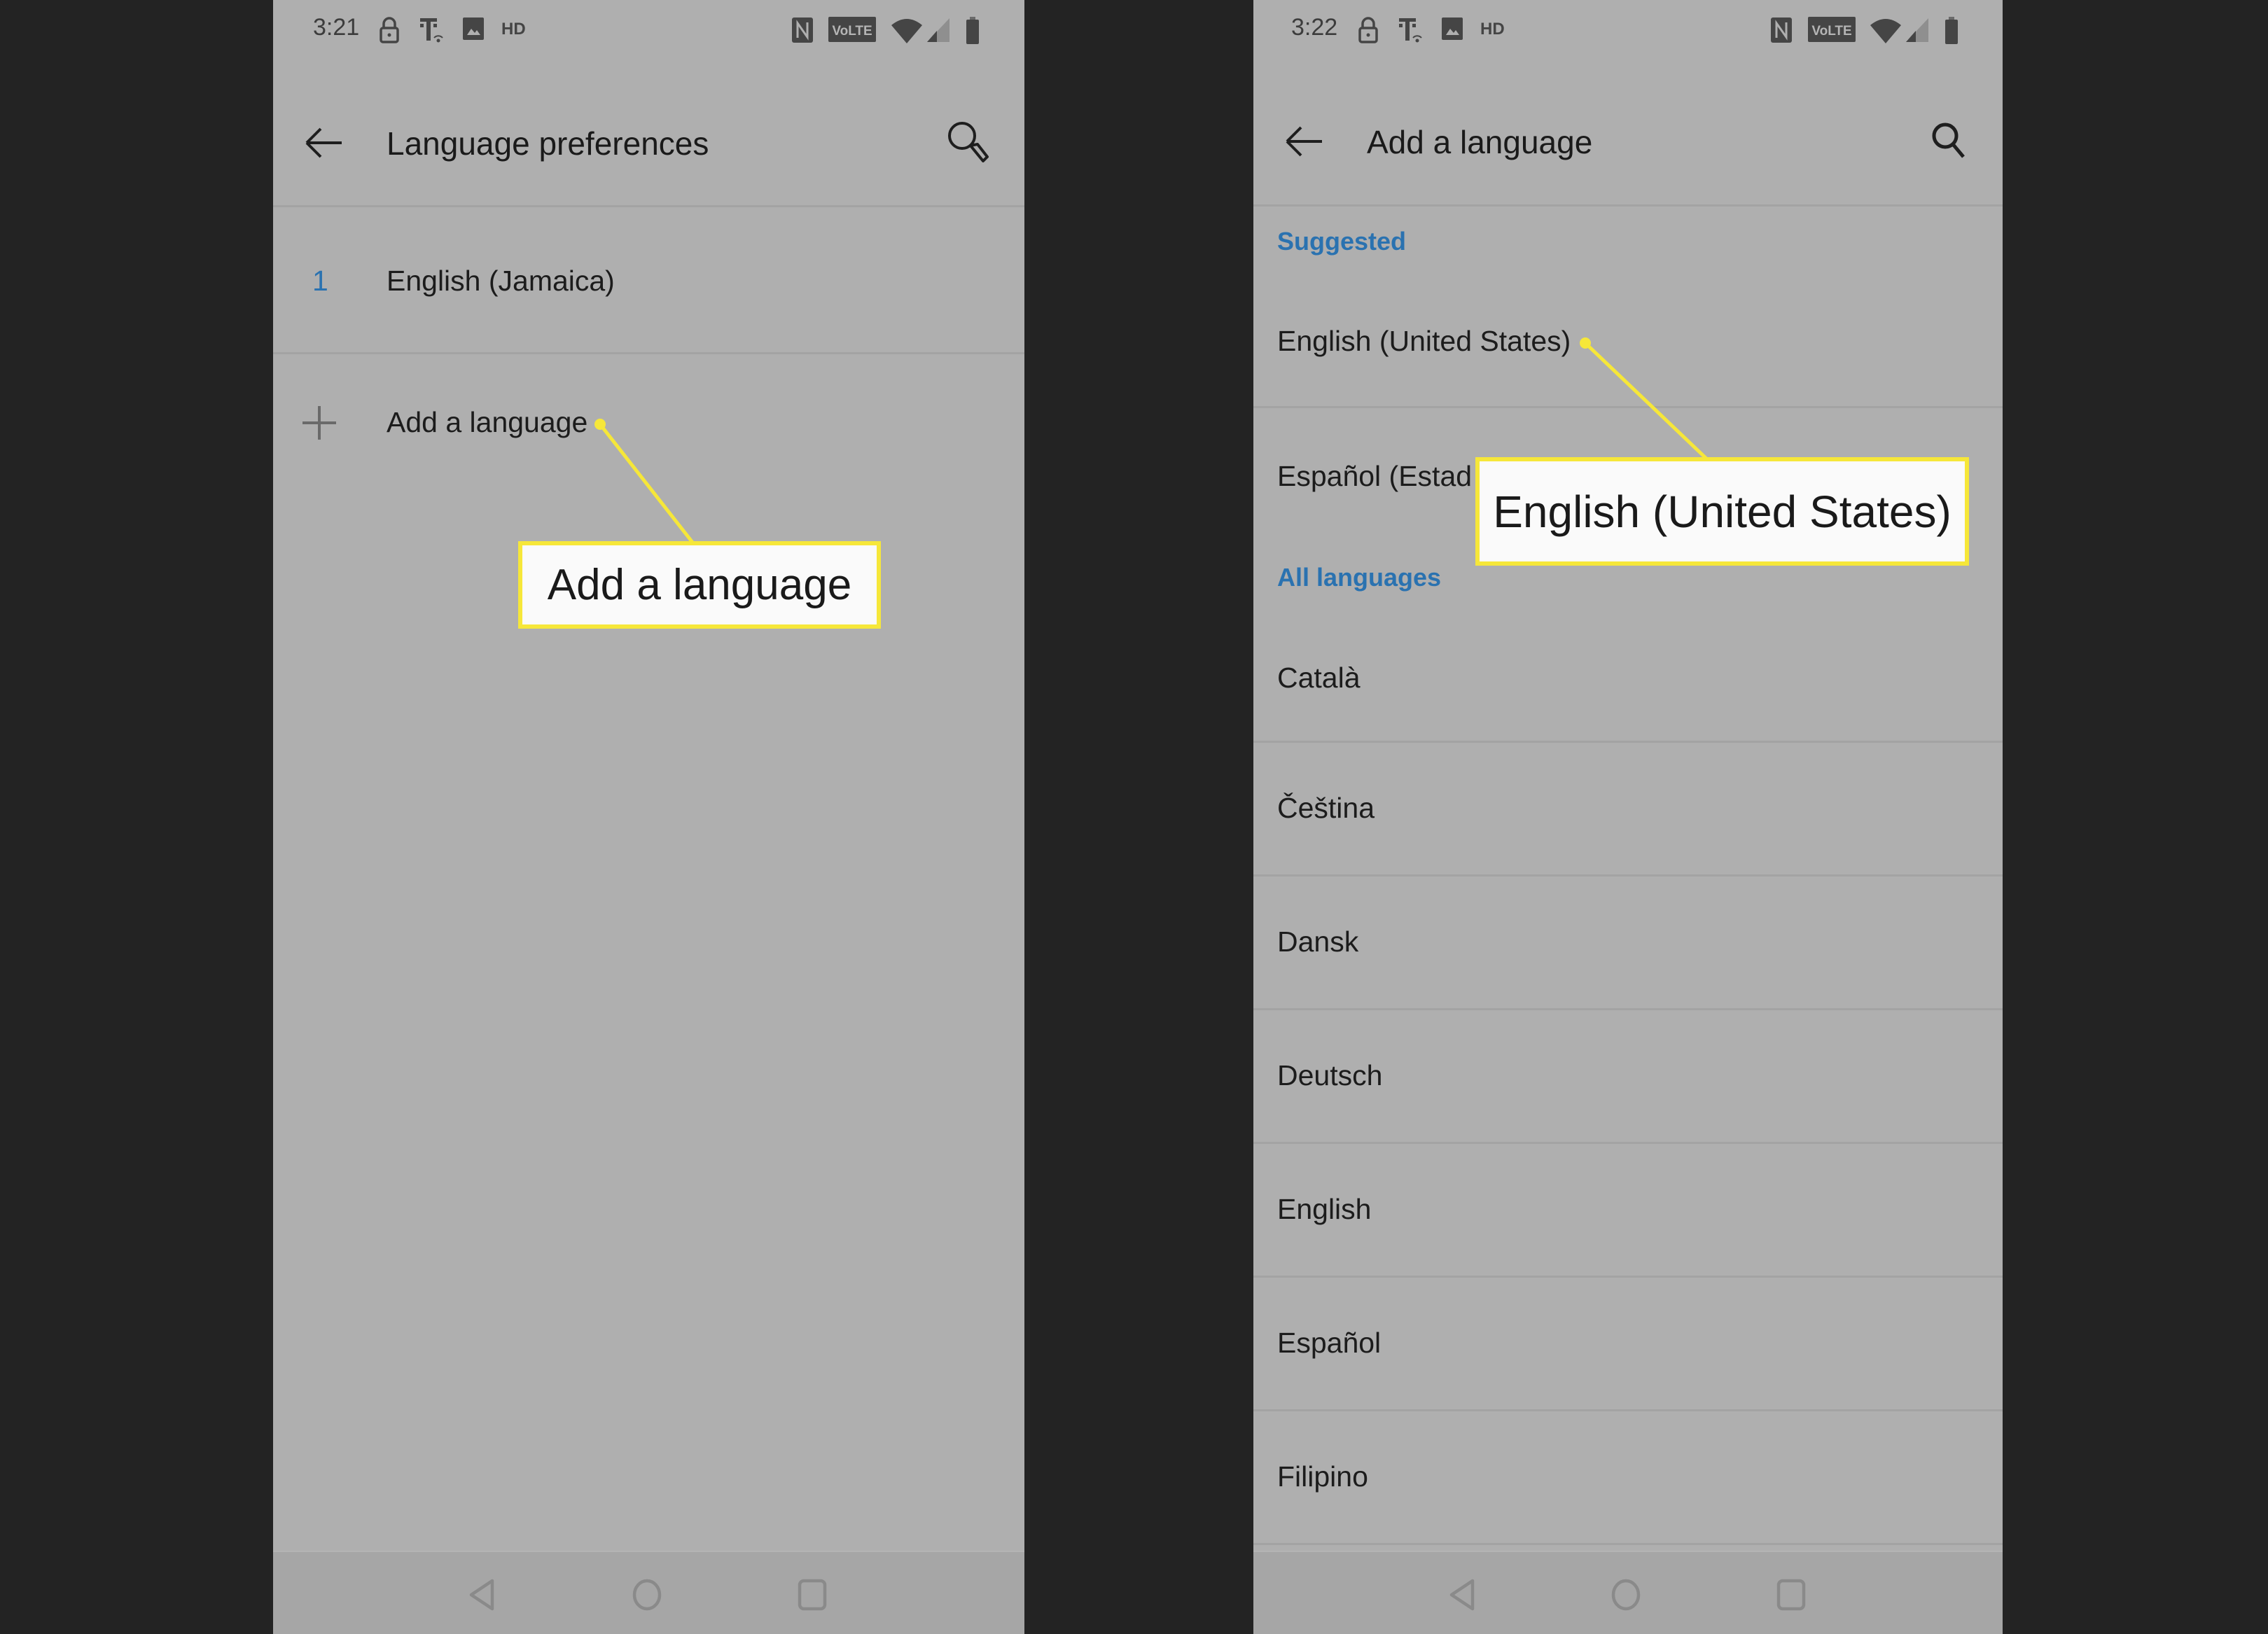 This screenshot has width=2268, height=1634. What do you see at coordinates (1628, 1477) in the screenshot?
I see `language-item: Filipino` at bounding box center [1628, 1477].